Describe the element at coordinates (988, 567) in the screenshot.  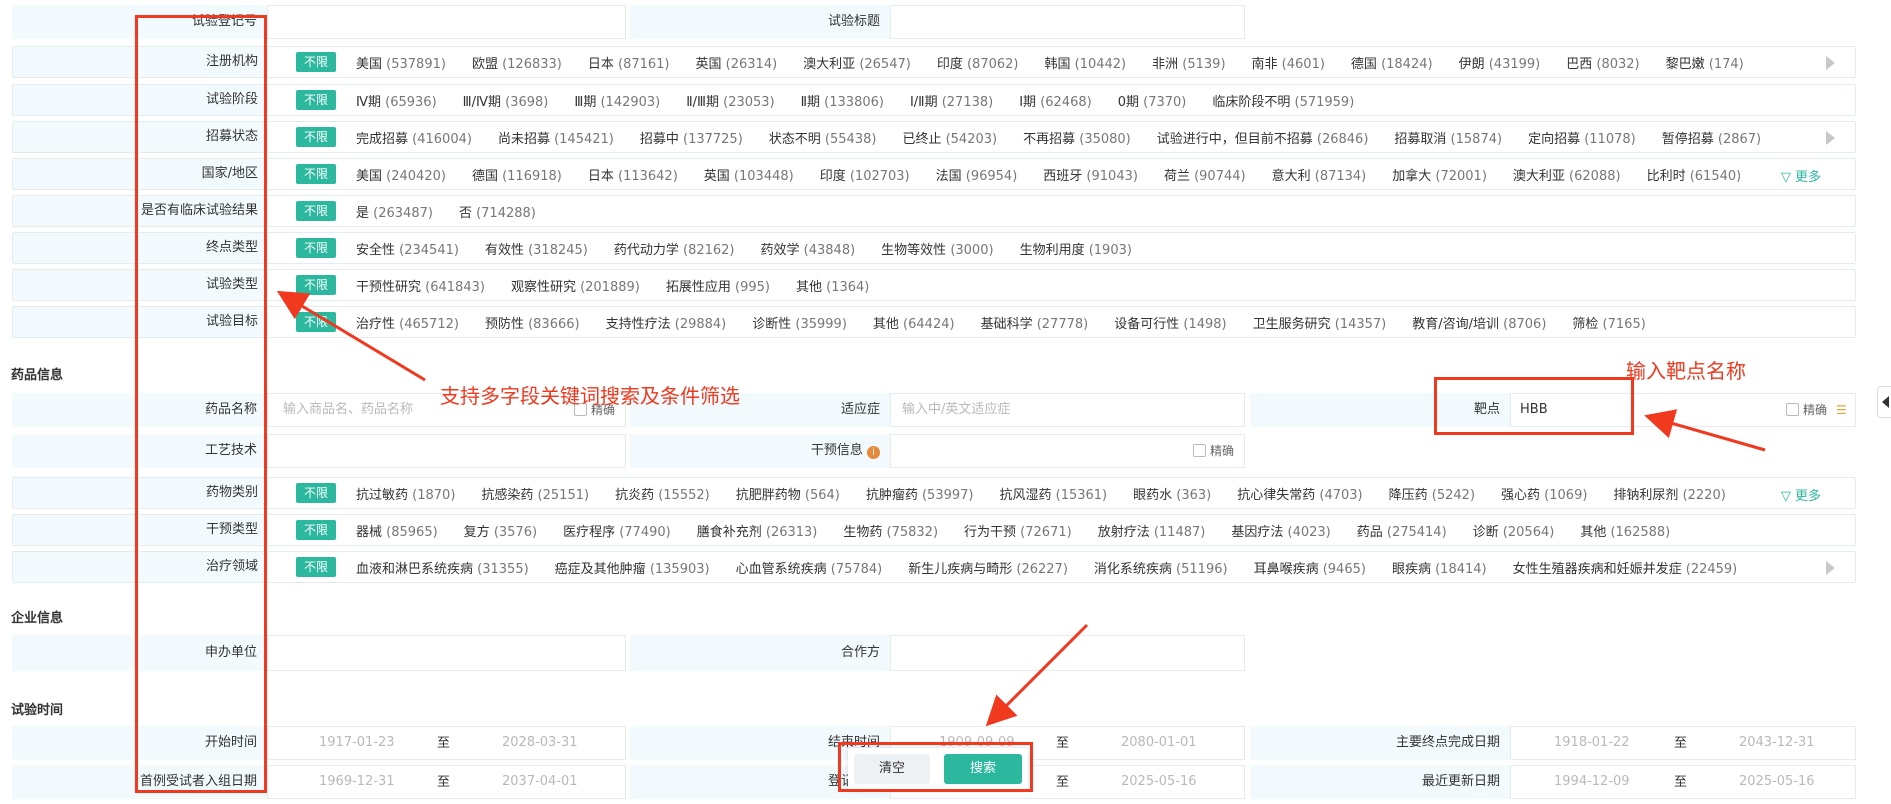
I see `filter-option: 新生儿疾病与畸形 (26227)` at that location.